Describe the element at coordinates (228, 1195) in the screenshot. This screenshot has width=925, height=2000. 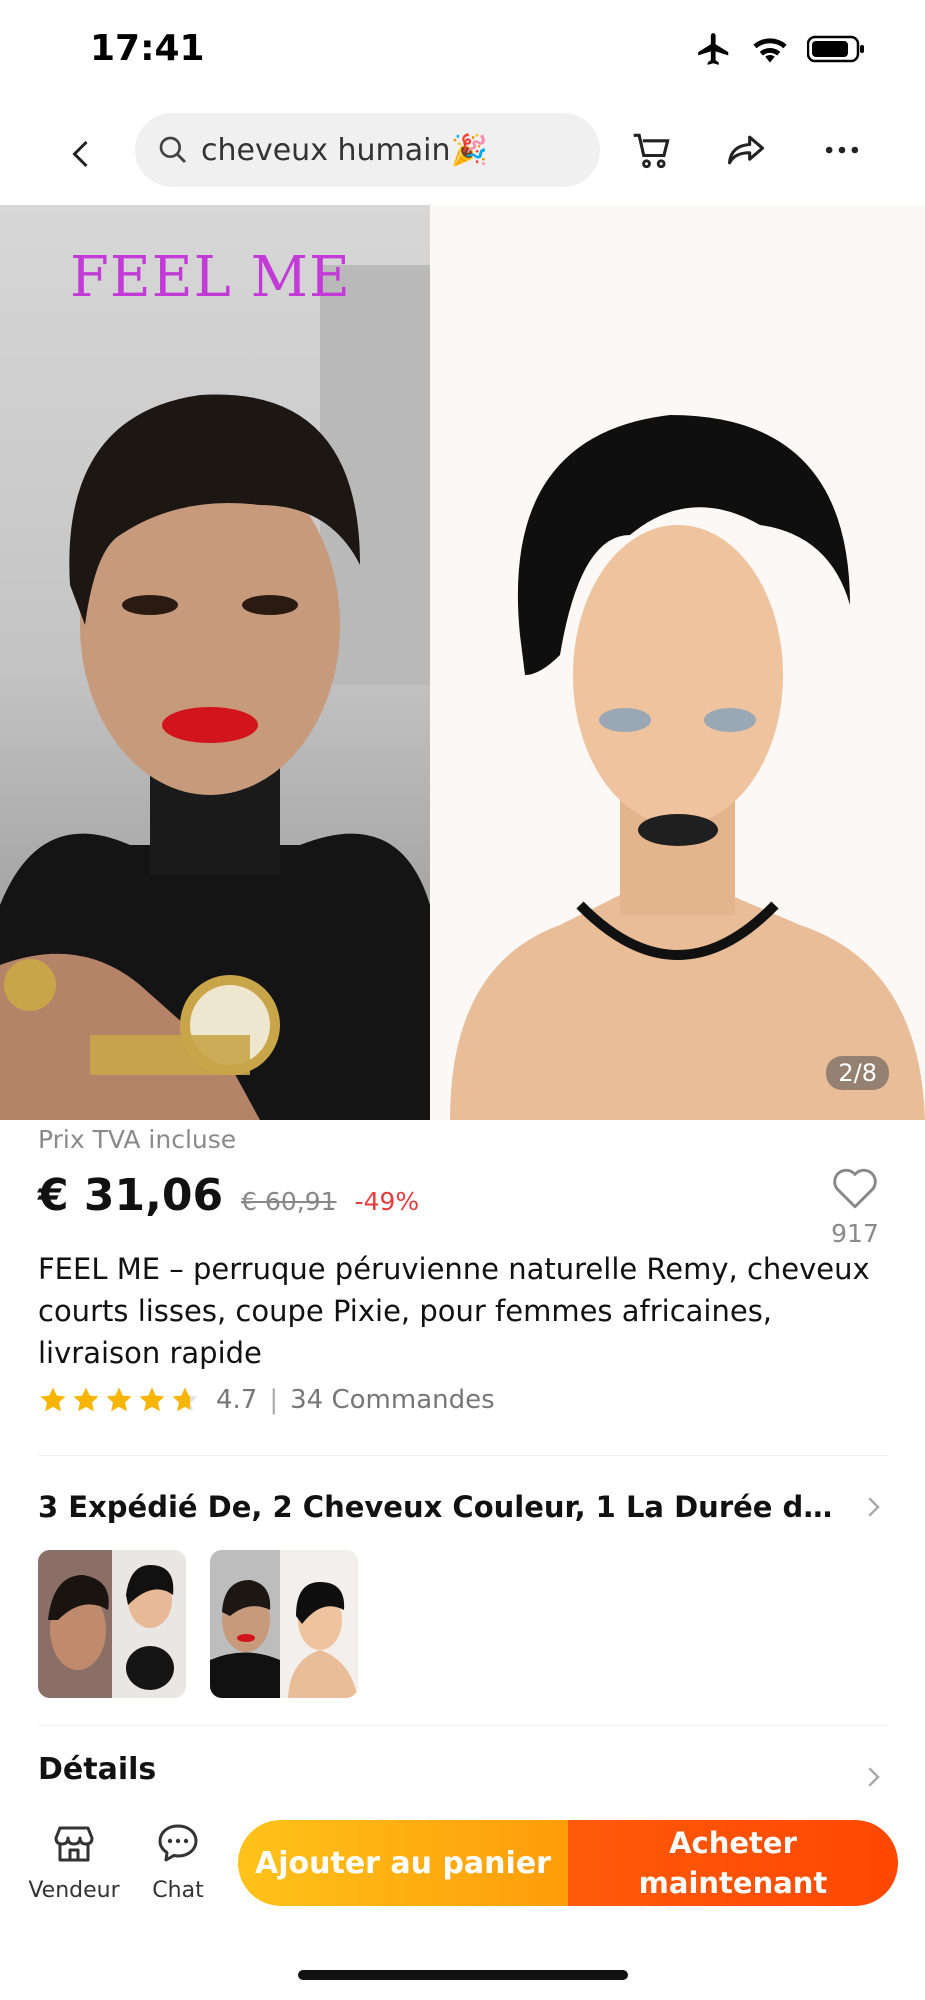
I see `price-row: € 31,06 € 60,91 -49%` at that location.